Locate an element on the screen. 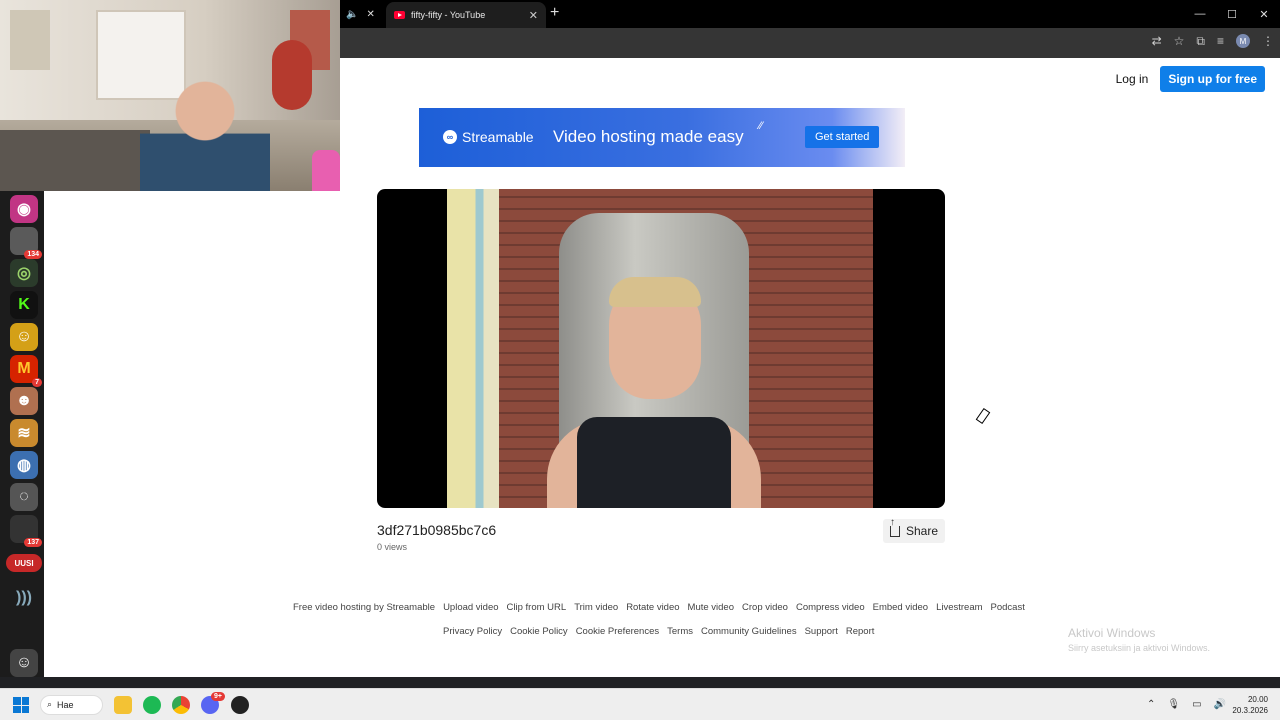 Image resolution: width=1280 pixels, height=720 pixels. video-frame is located at coordinates (660, 348).